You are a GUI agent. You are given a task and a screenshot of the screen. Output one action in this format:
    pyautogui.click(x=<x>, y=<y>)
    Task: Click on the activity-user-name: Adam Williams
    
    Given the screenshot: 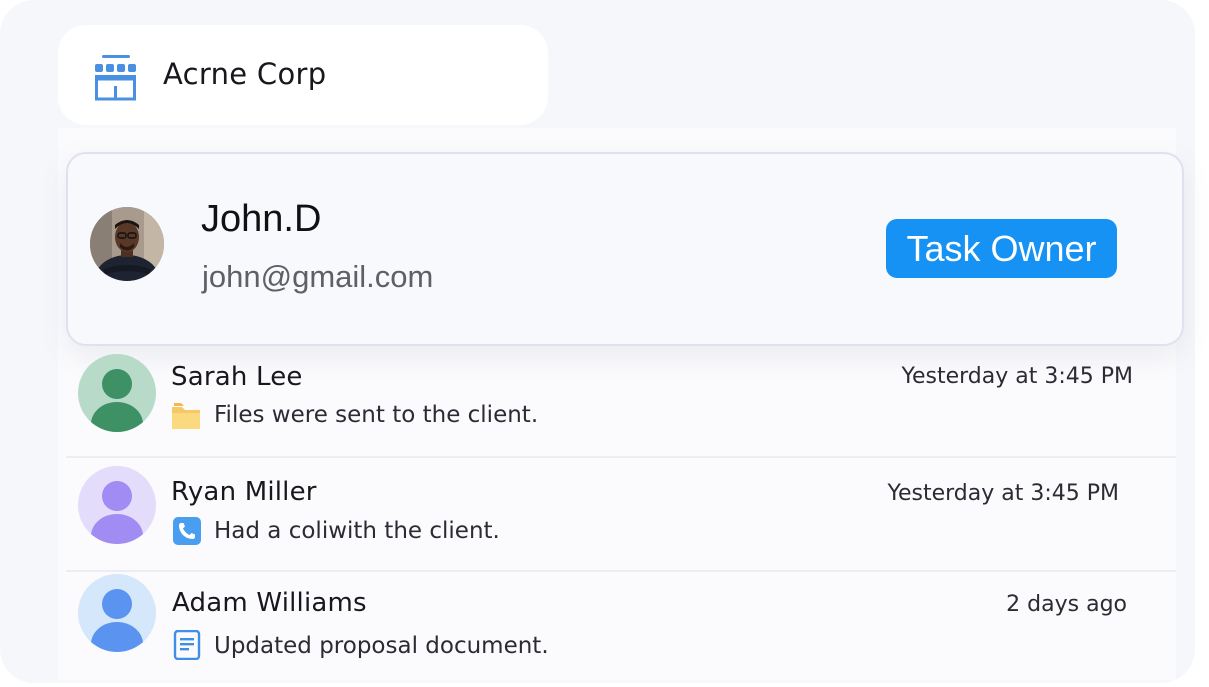 What is the action you would take?
    pyautogui.click(x=269, y=603)
    